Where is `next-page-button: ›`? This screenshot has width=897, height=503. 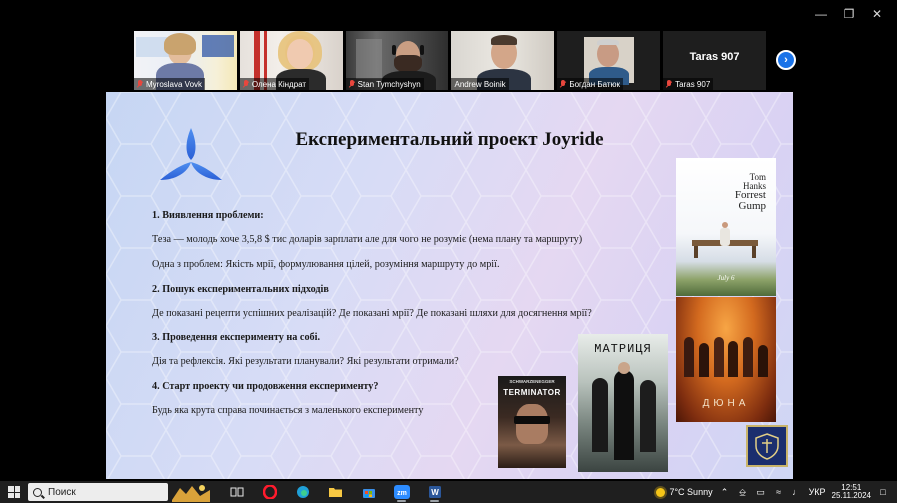 next-page-button: › is located at coordinates (786, 60).